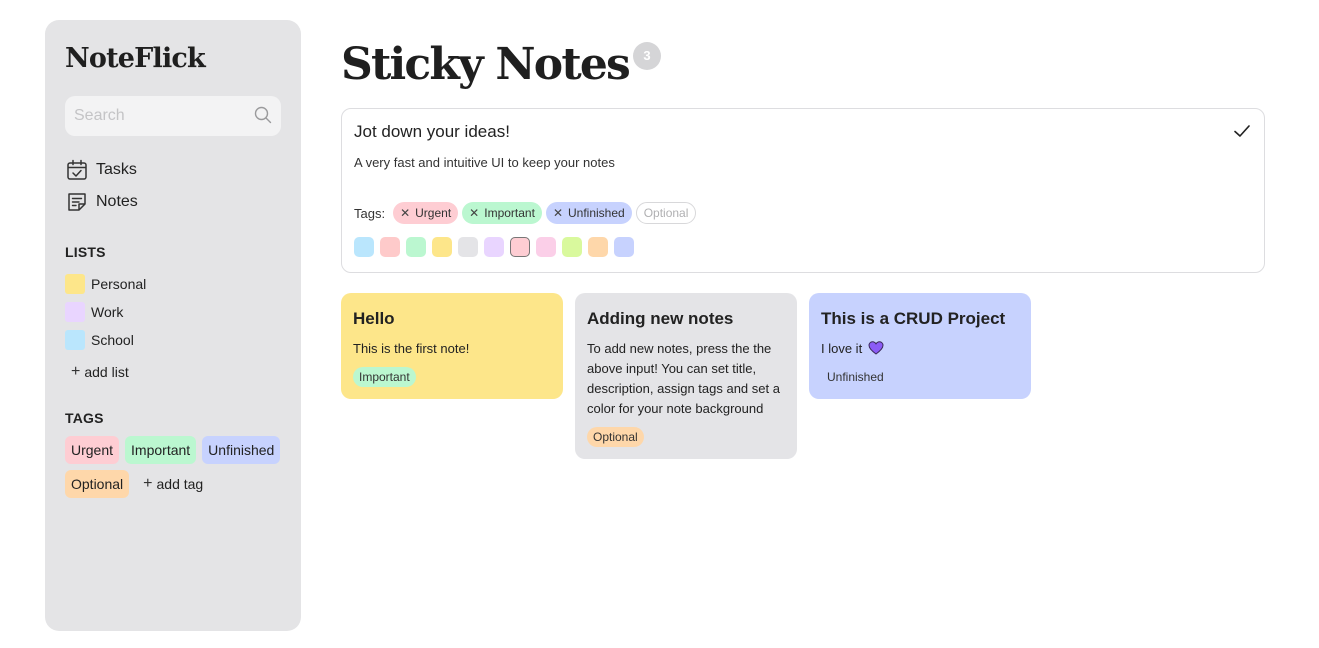 This screenshot has width=1319, height=648. I want to click on note-tag: Unfinished, so click(855, 377).